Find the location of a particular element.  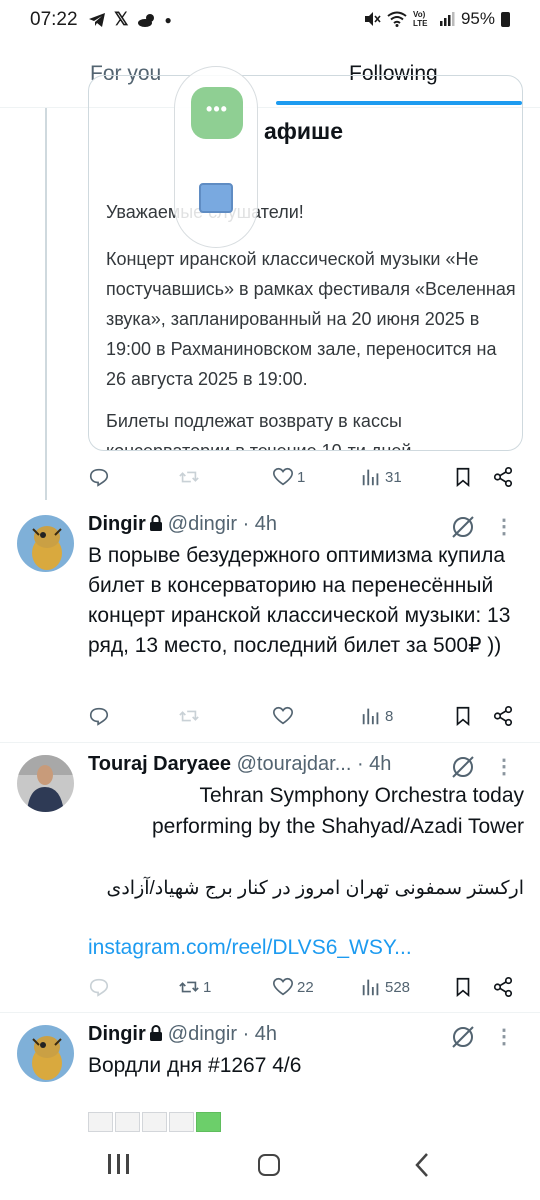

views-icon is located at coordinates (370, 477).